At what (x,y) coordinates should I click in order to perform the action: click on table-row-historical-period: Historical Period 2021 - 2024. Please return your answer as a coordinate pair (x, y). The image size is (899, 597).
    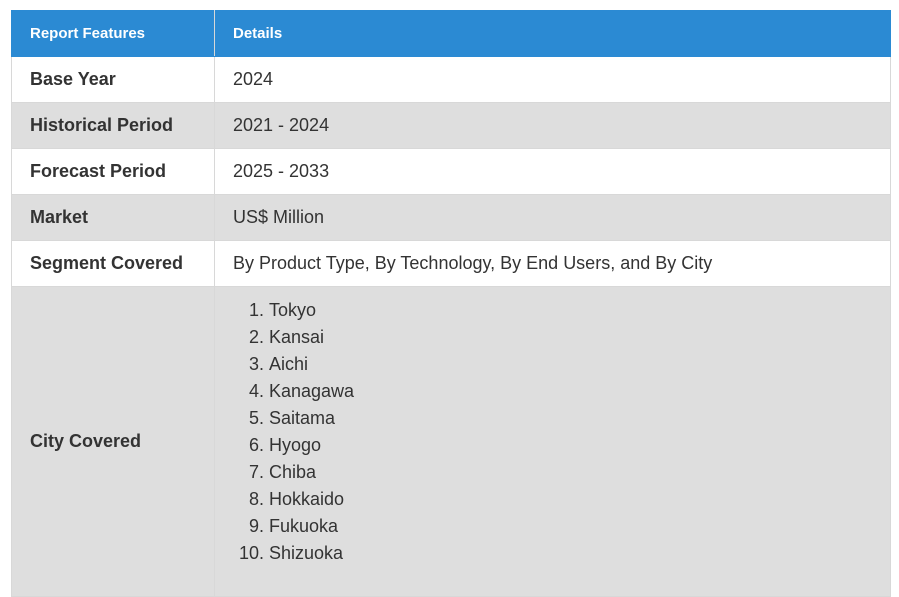
    Looking at the image, I should click on (451, 125).